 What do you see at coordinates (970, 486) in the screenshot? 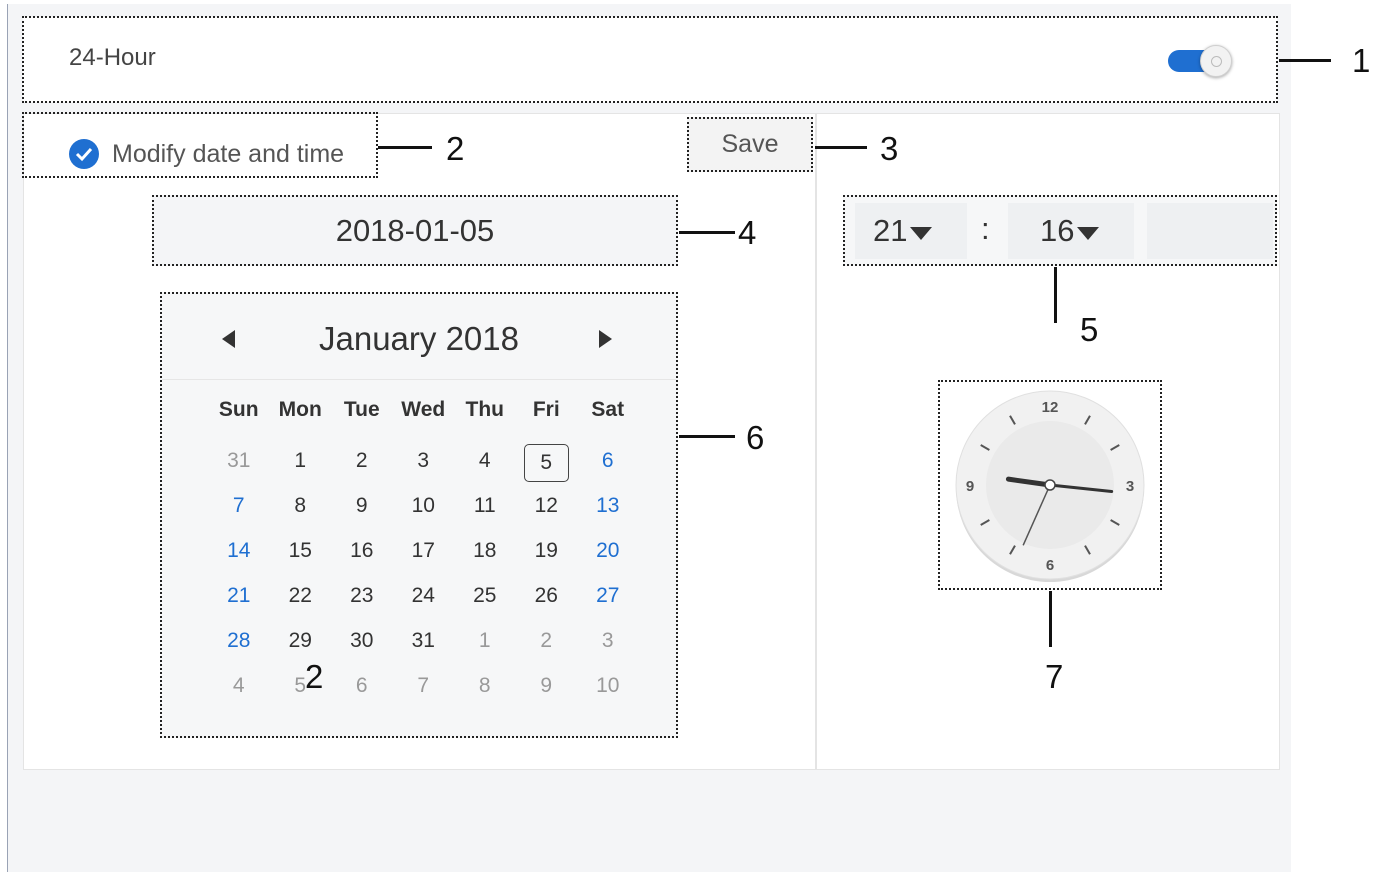
I see `clock-numeral: 9` at bounding box center [970, 486].